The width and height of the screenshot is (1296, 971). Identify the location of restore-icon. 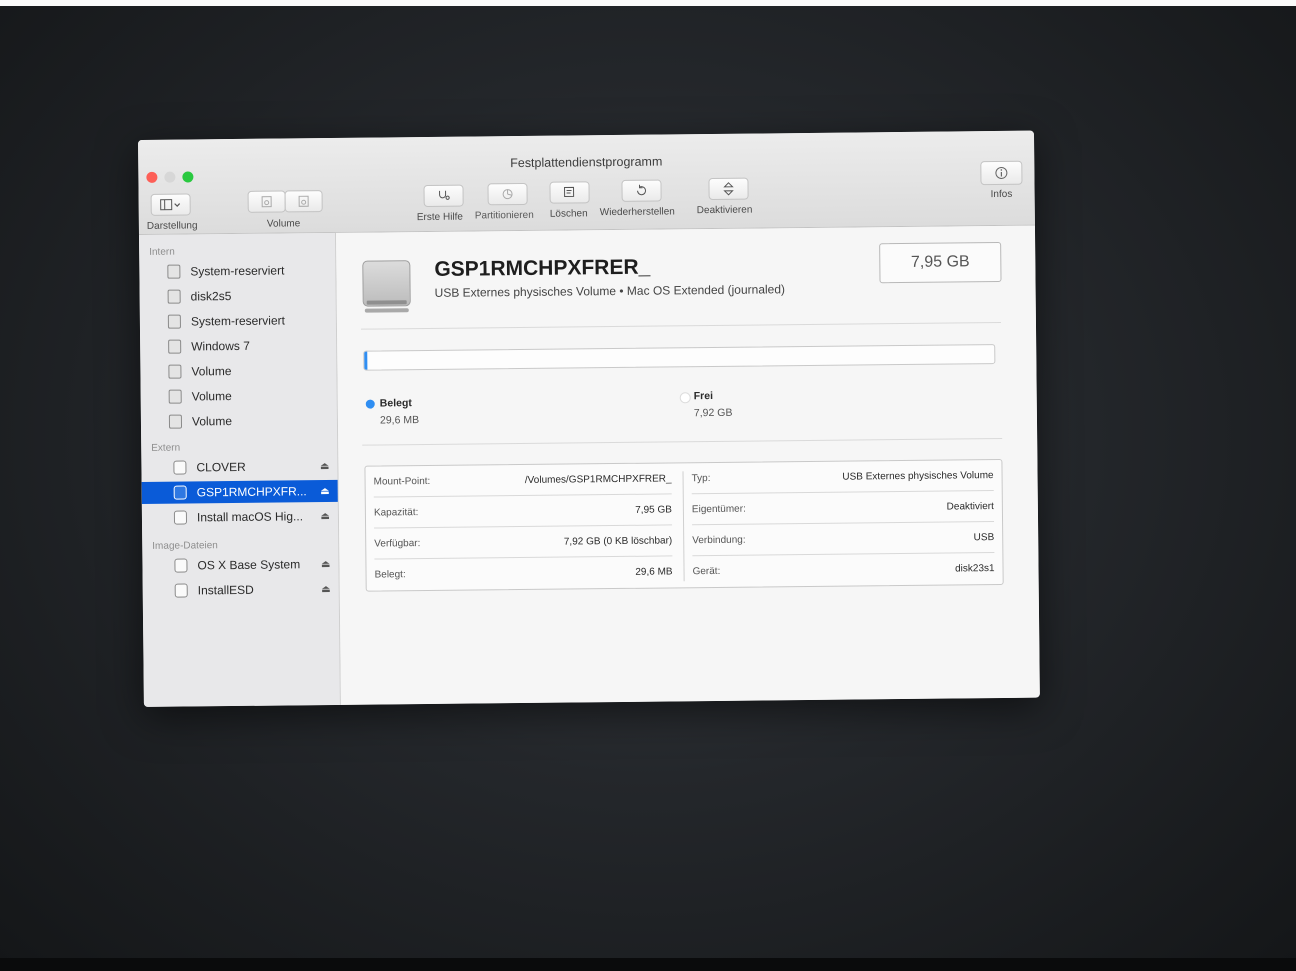
(642, 190).